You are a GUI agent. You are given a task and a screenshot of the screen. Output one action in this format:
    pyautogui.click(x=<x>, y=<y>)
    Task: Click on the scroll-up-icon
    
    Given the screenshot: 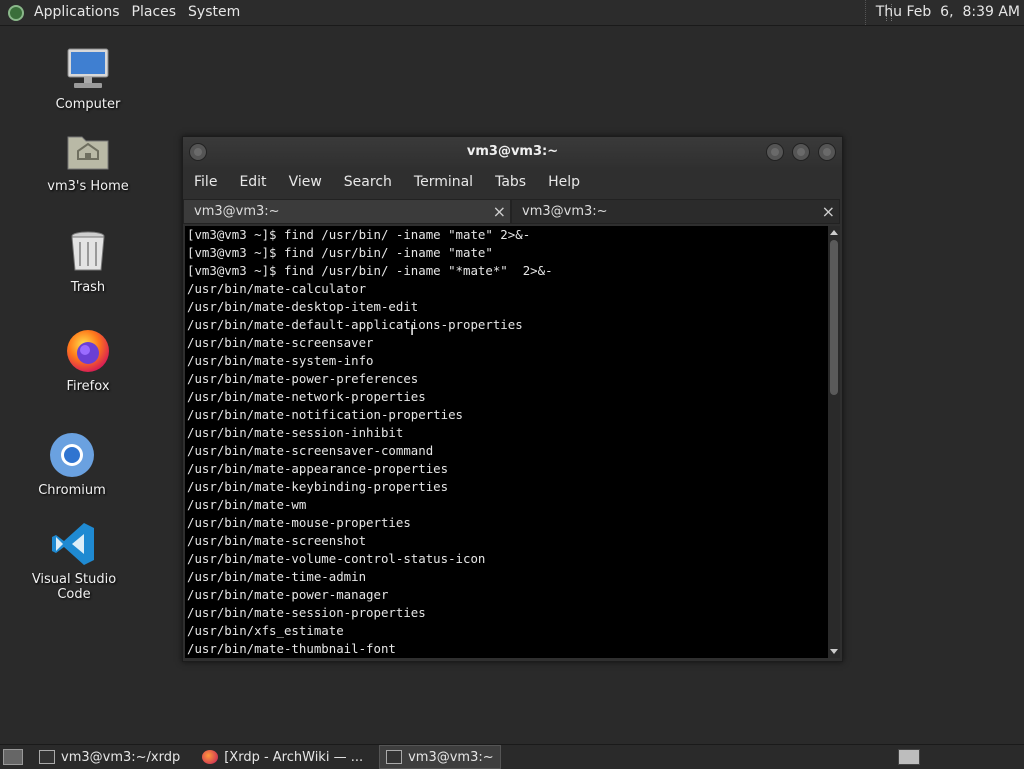 What is the action you would take?
    pyautogui.click(x=834, y=232)
    